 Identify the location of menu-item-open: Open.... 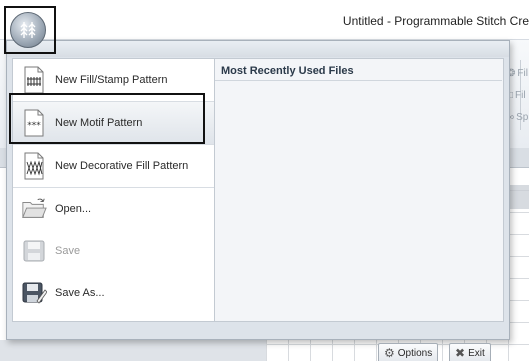
(113, 209).